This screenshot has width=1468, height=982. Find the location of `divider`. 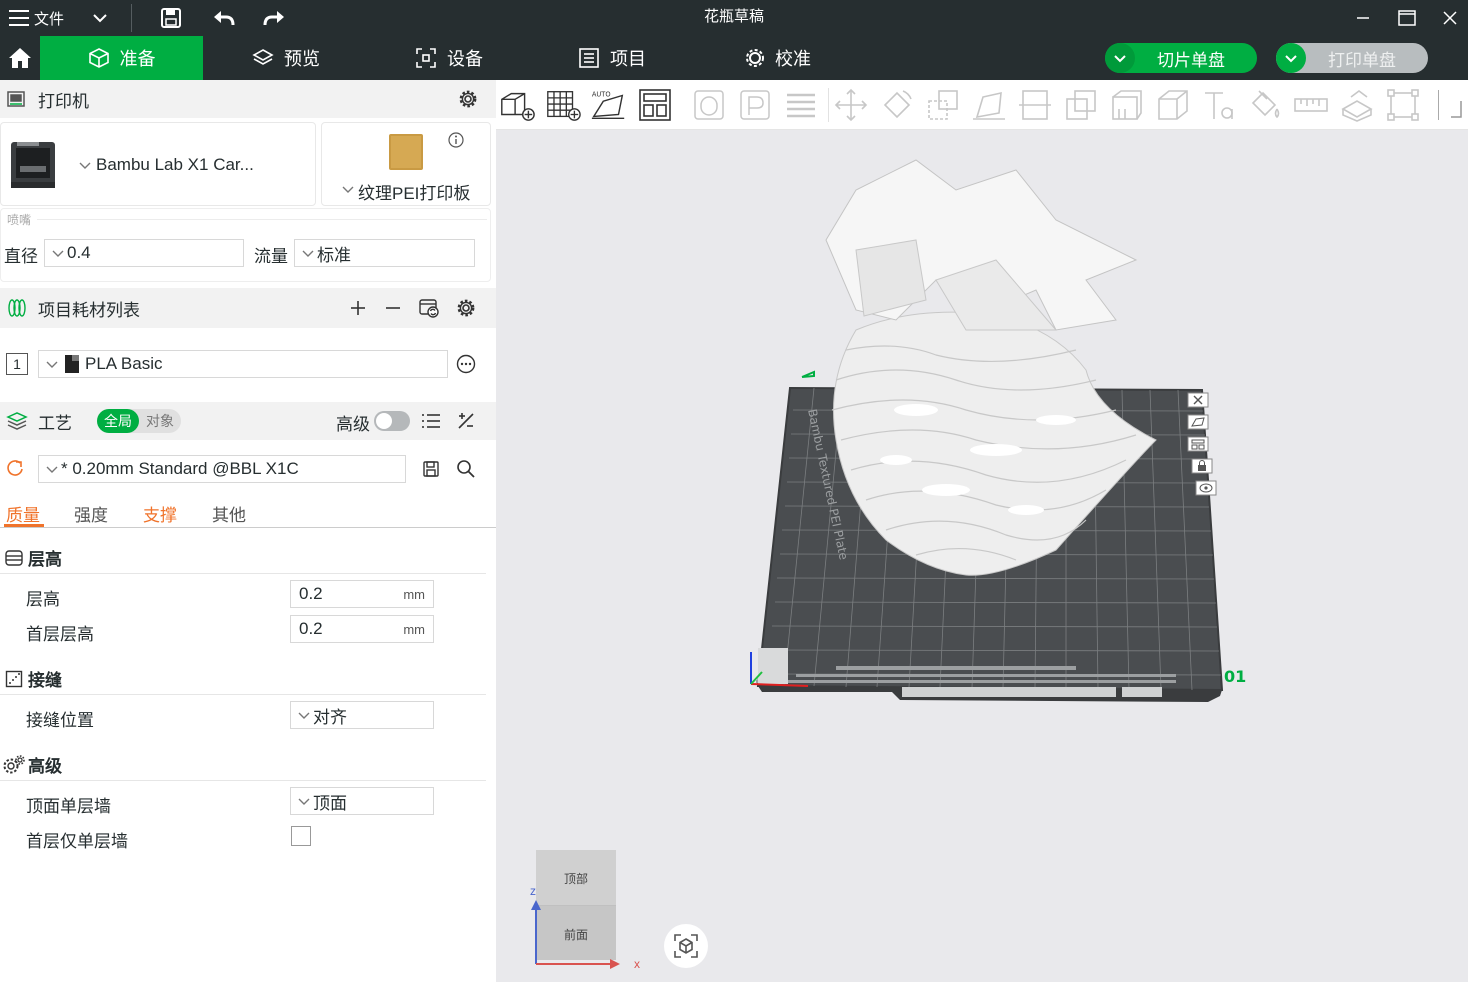

divider is located at coordinates (131, 18).